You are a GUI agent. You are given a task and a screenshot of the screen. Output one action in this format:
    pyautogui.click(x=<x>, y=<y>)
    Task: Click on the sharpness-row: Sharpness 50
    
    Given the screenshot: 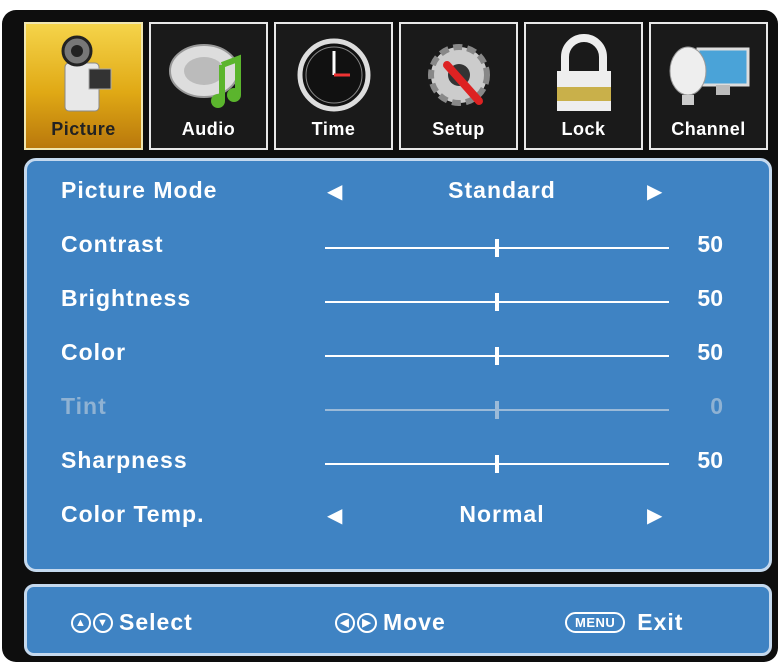 What is the action you would take?
    pyautogui.click(x=398, y=463)
    